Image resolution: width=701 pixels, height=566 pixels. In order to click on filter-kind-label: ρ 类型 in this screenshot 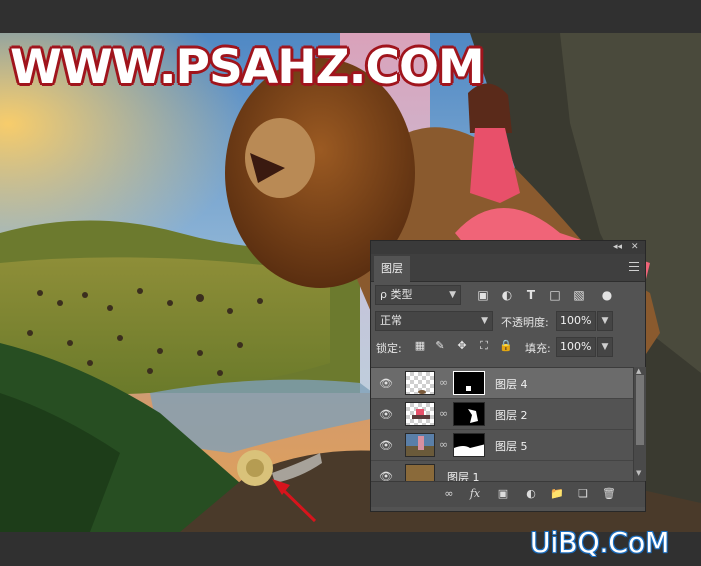, I will do `click(396, 294)`.